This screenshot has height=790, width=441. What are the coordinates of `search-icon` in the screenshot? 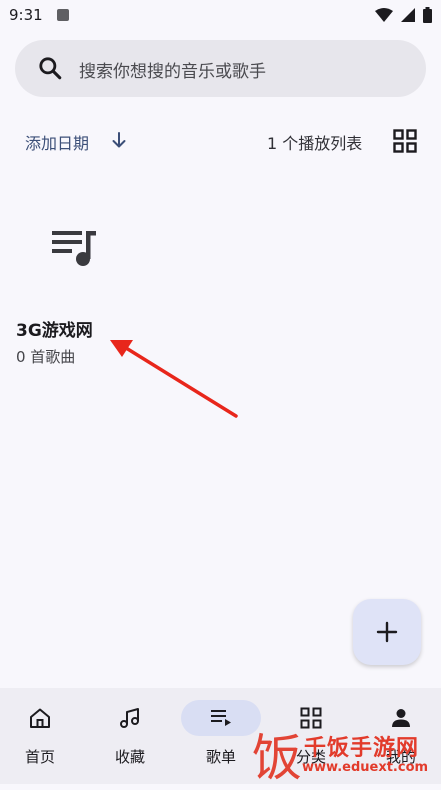 It's located at (50, 68).